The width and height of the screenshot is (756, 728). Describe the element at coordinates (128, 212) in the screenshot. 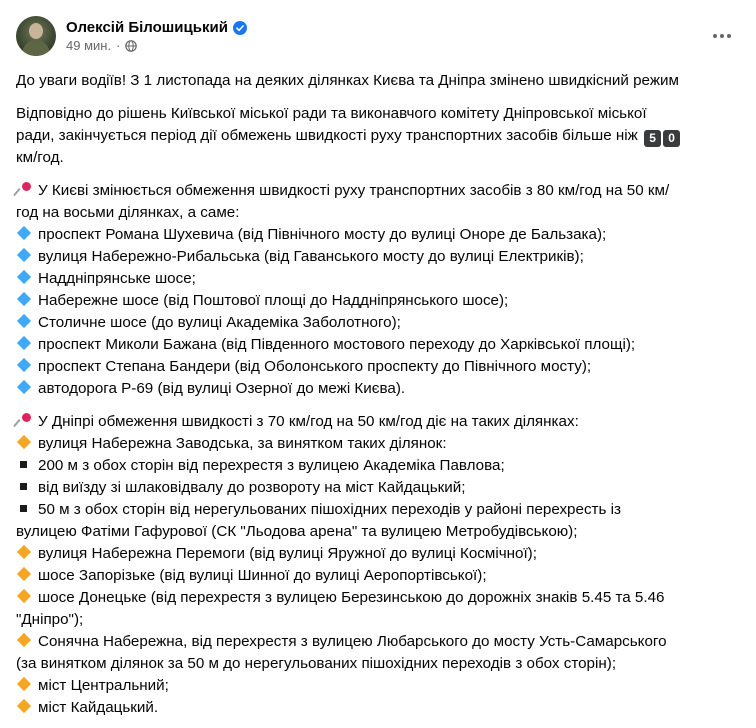

I see `kyiv-intro-line: год на восьми ділянках, а саме:` at that location.